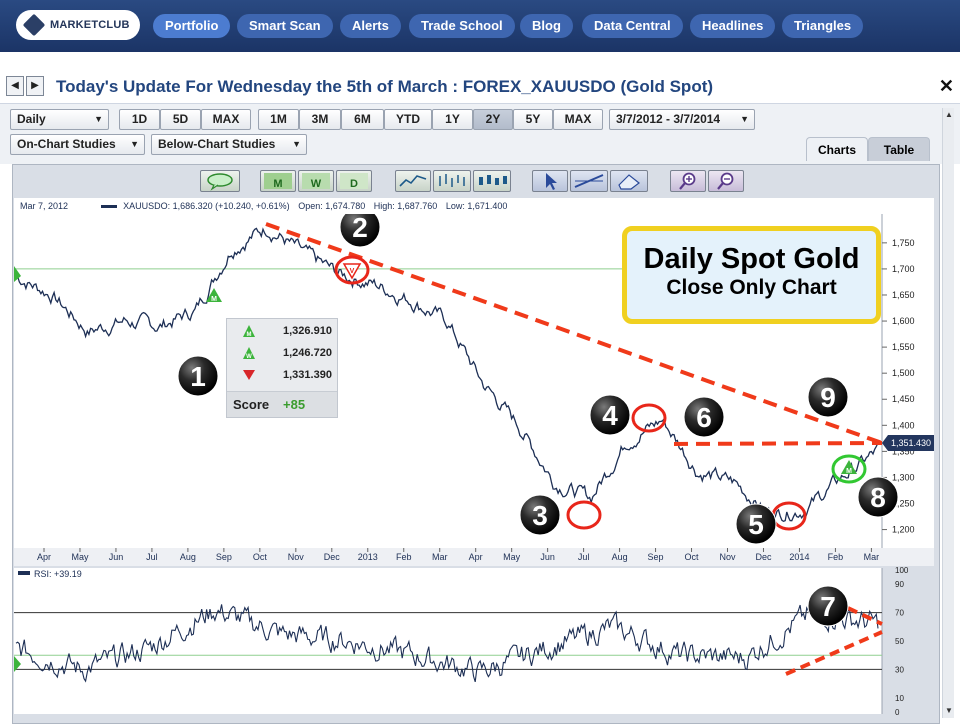 This screenshot has height=726, width=960. Describe the element at coordinates (632, 26) in the screenshot. I see `nav-data-central: Data Central` at that location.